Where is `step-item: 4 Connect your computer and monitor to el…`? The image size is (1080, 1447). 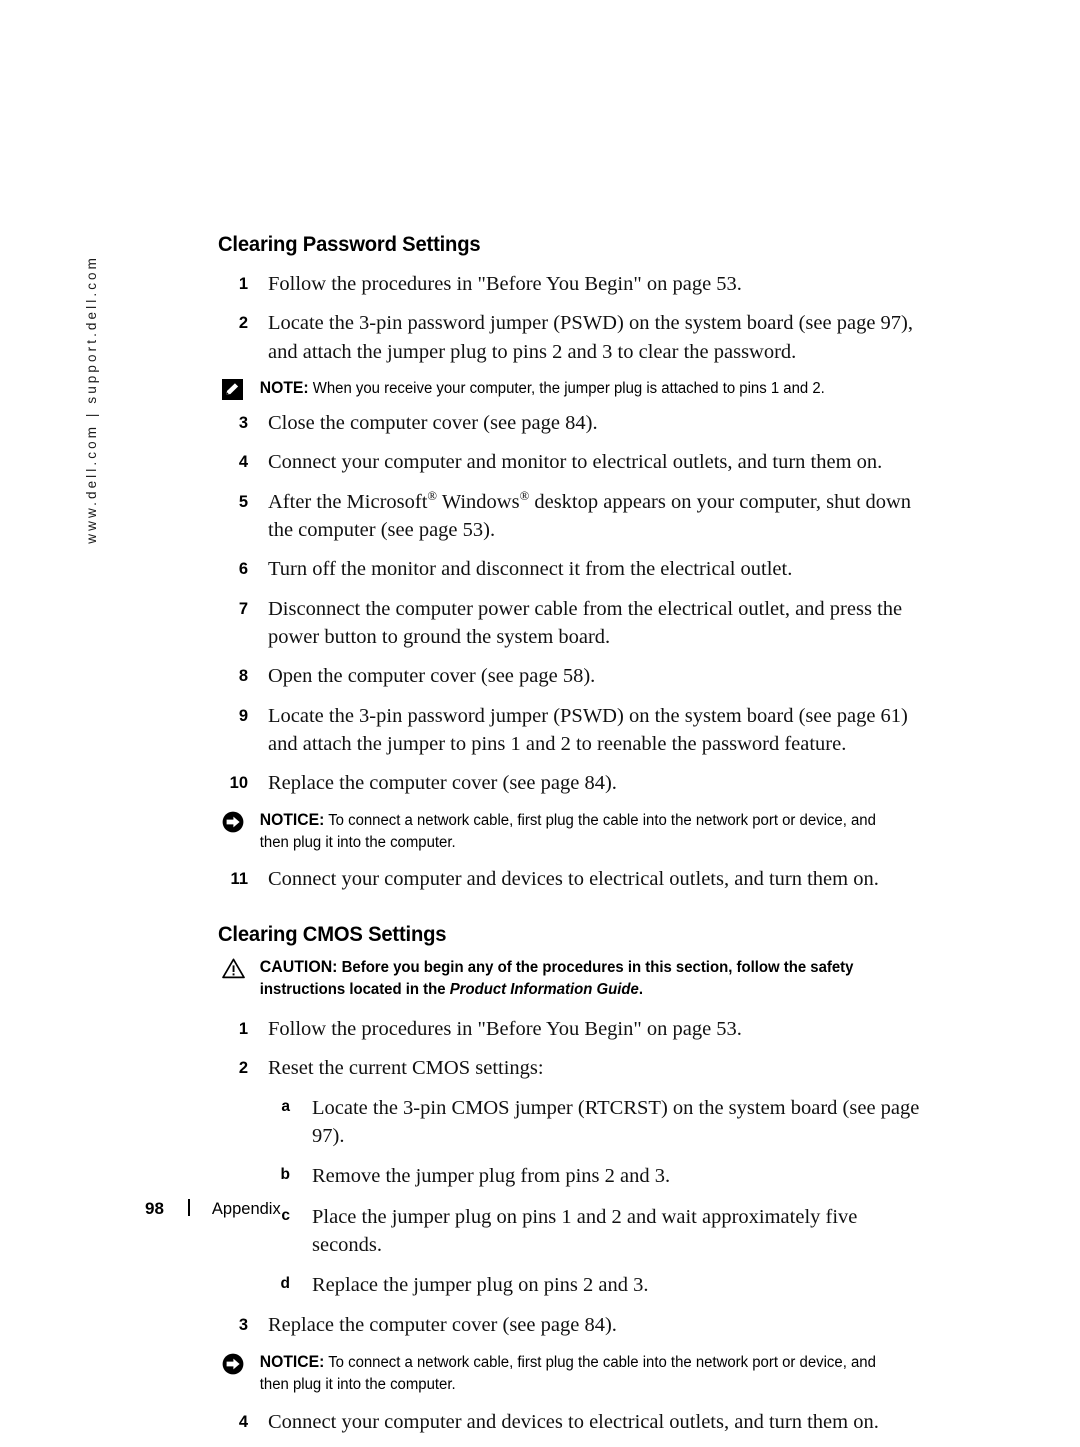 step-item: 4 Connect your computer and monitor to el… is located at coordinates (571, 462).